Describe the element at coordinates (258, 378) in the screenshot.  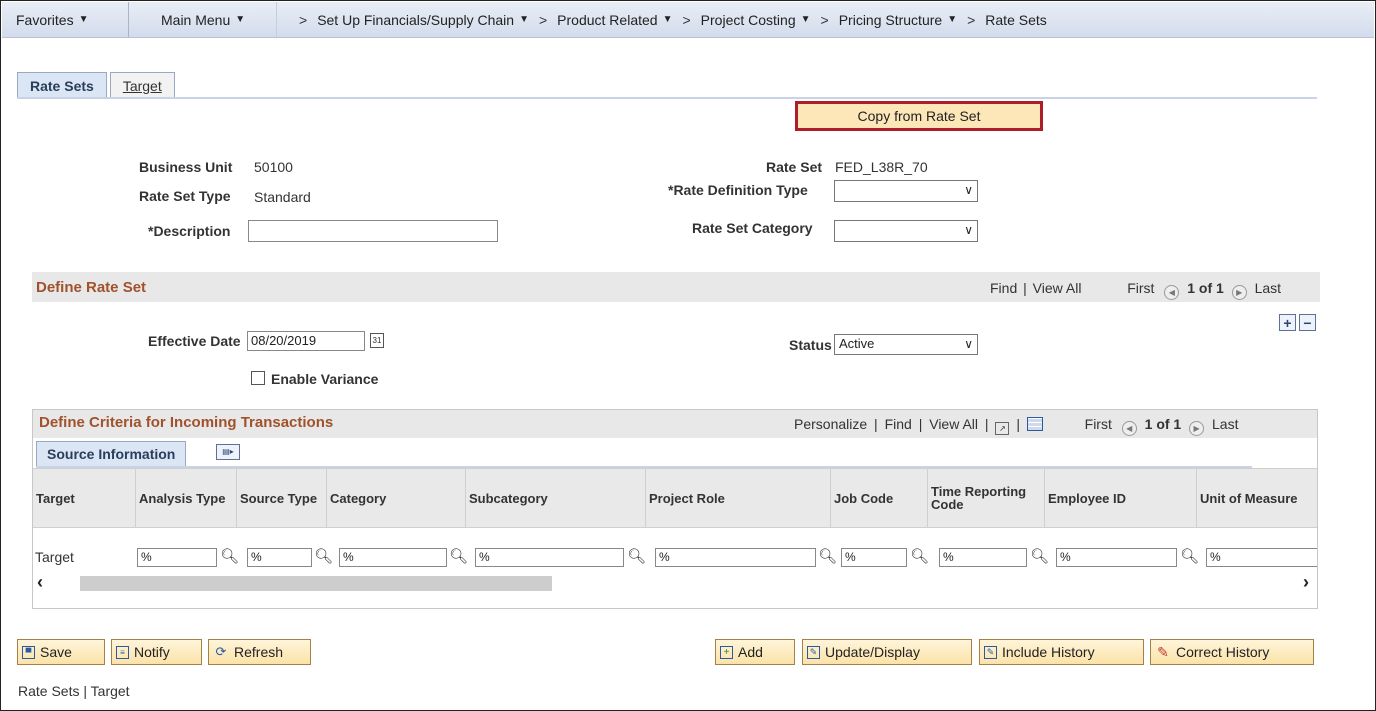
I see `enable-variance-checkbox` at that location.